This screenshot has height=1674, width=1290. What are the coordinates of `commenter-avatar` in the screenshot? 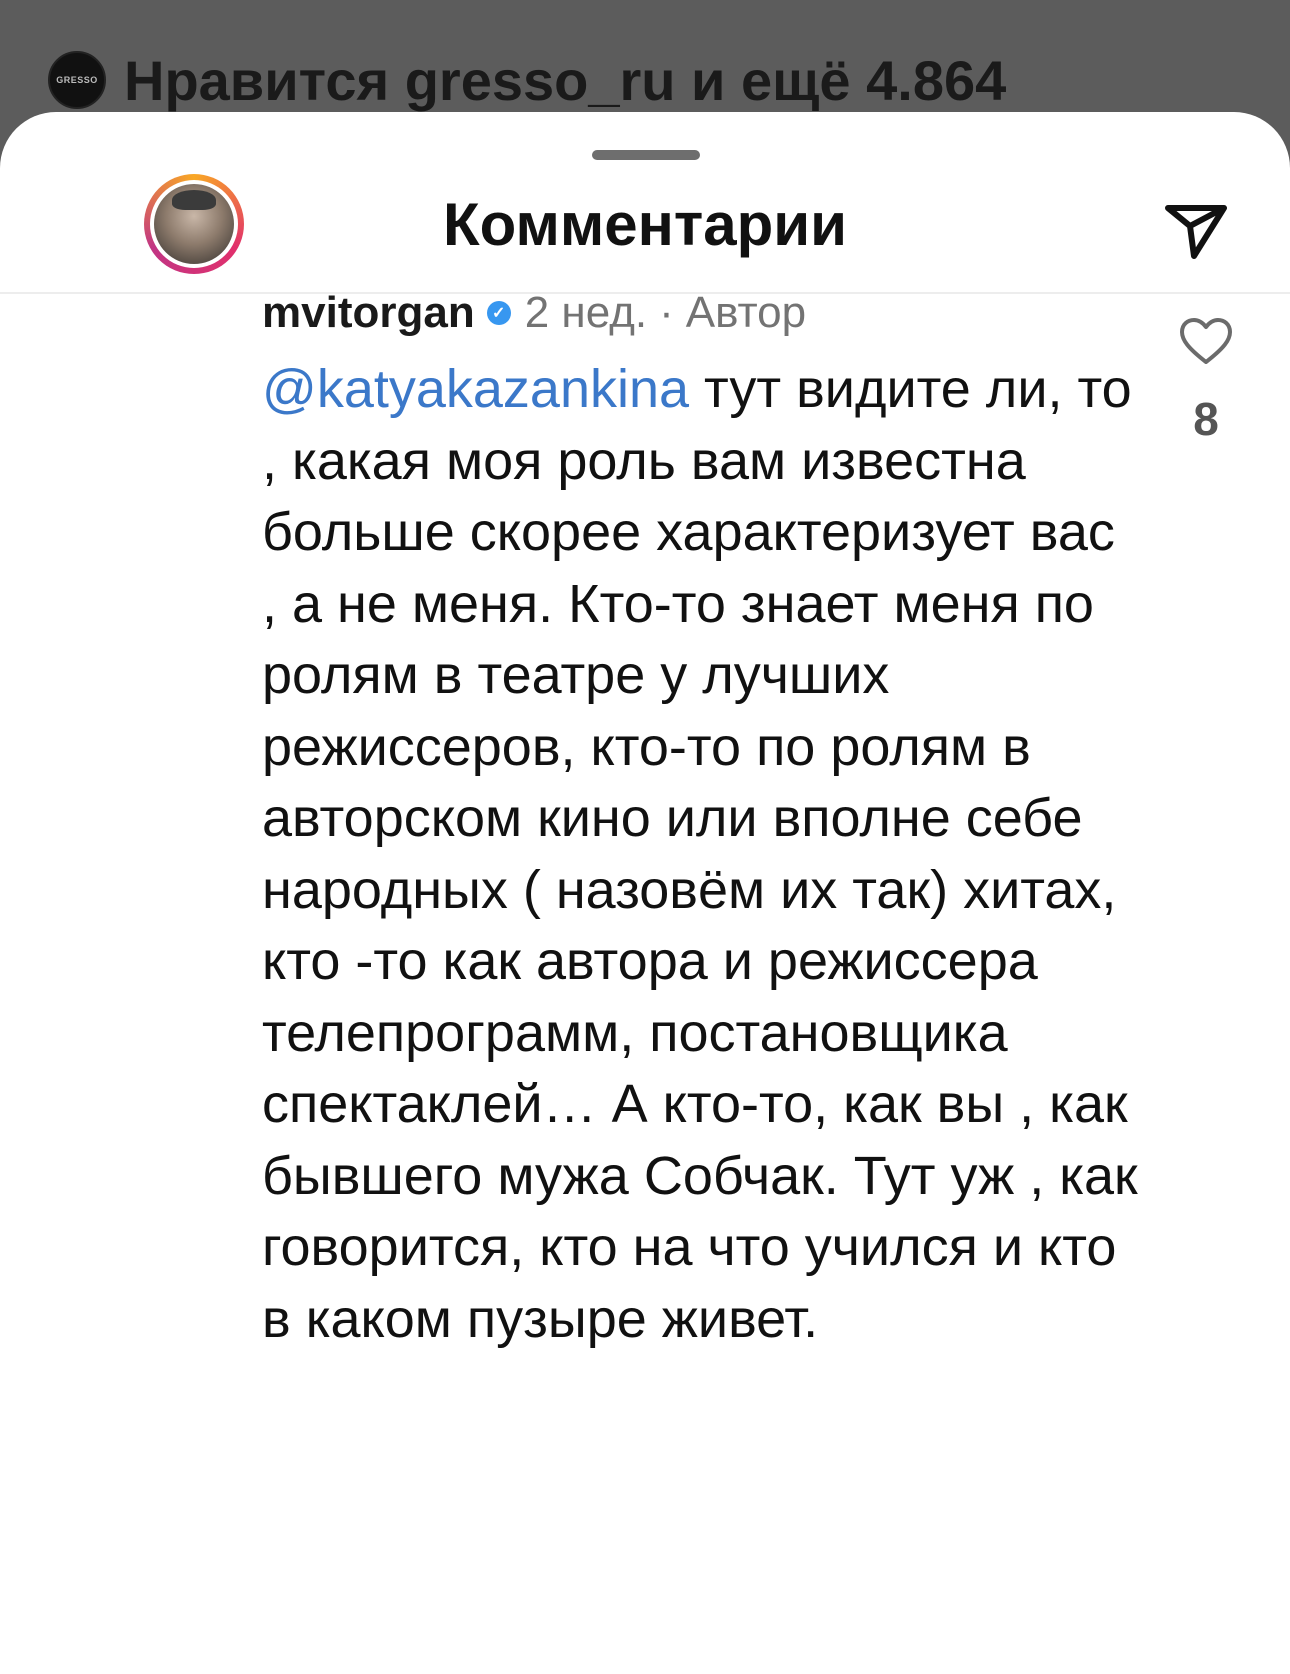 It's located at (194, 224).